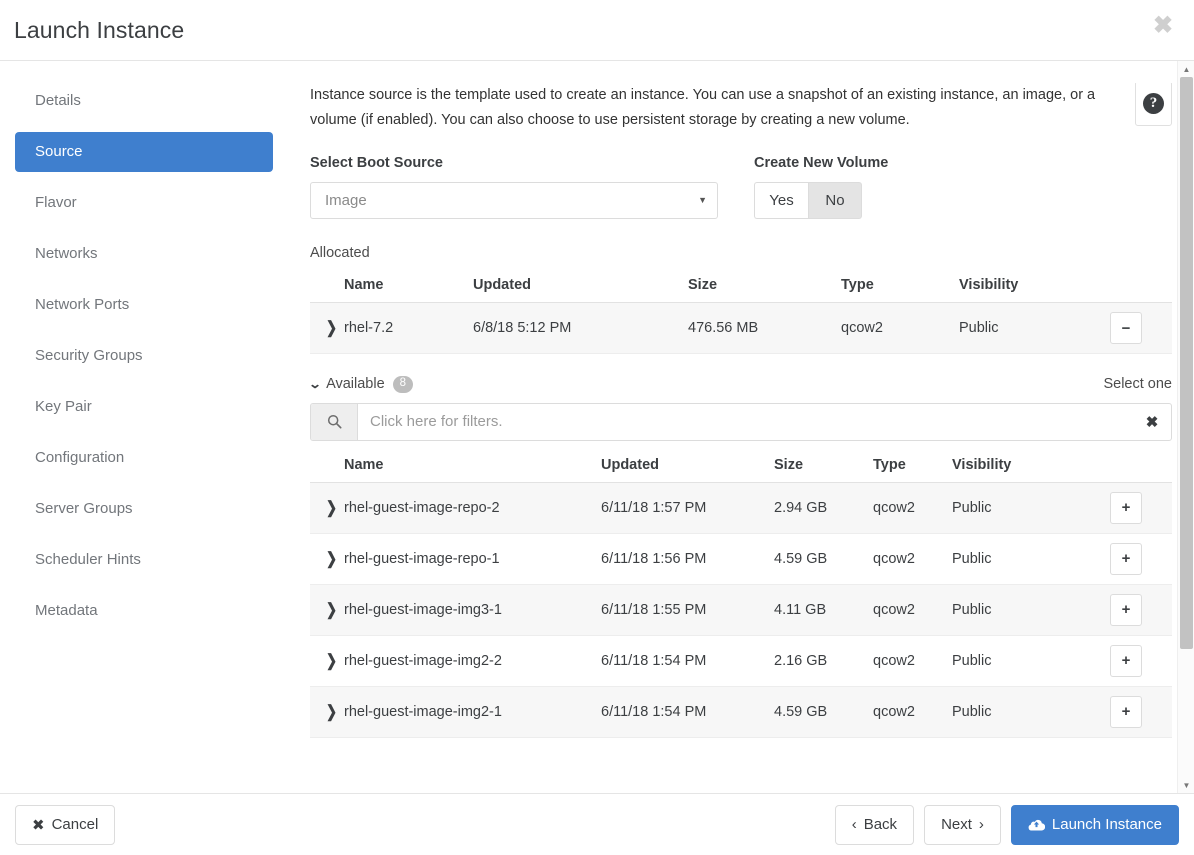  Describe the element at coordinates (835, 200) in the screenshot. I see `create-volume-no-button: No` at that location.